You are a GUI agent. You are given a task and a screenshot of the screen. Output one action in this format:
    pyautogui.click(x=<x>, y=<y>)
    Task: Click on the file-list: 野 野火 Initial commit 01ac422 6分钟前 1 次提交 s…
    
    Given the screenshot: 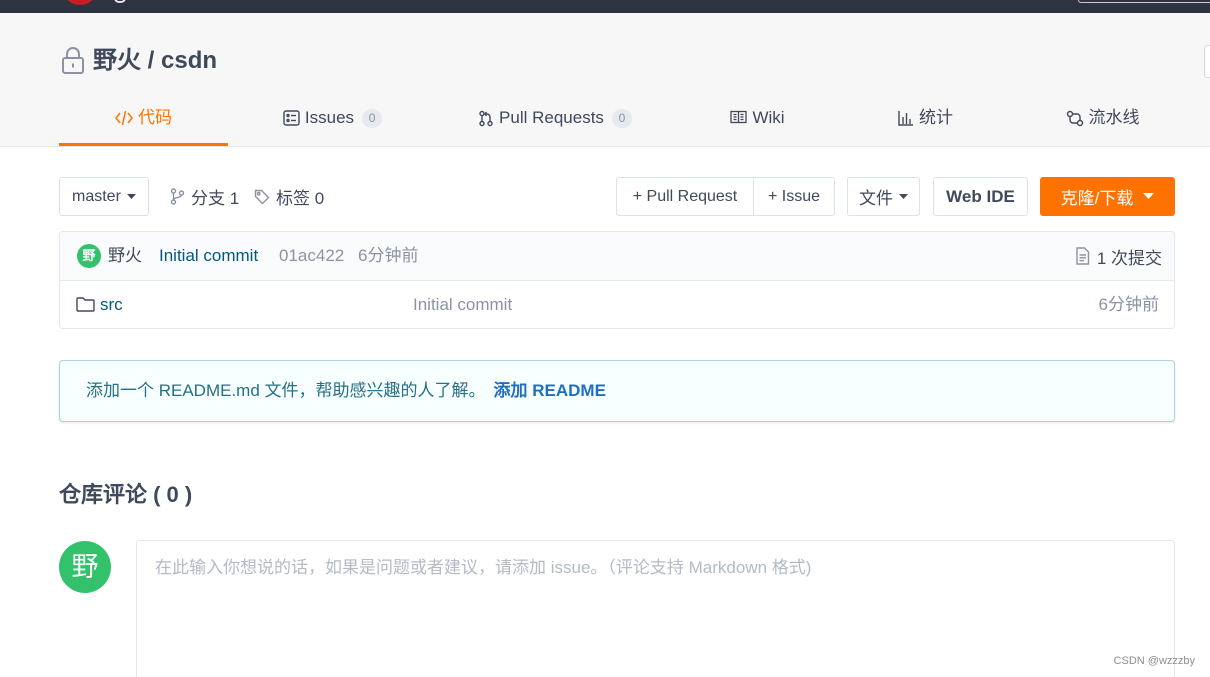 What is the action you would take?
    pyautogui.click(x=617, y=280)
    